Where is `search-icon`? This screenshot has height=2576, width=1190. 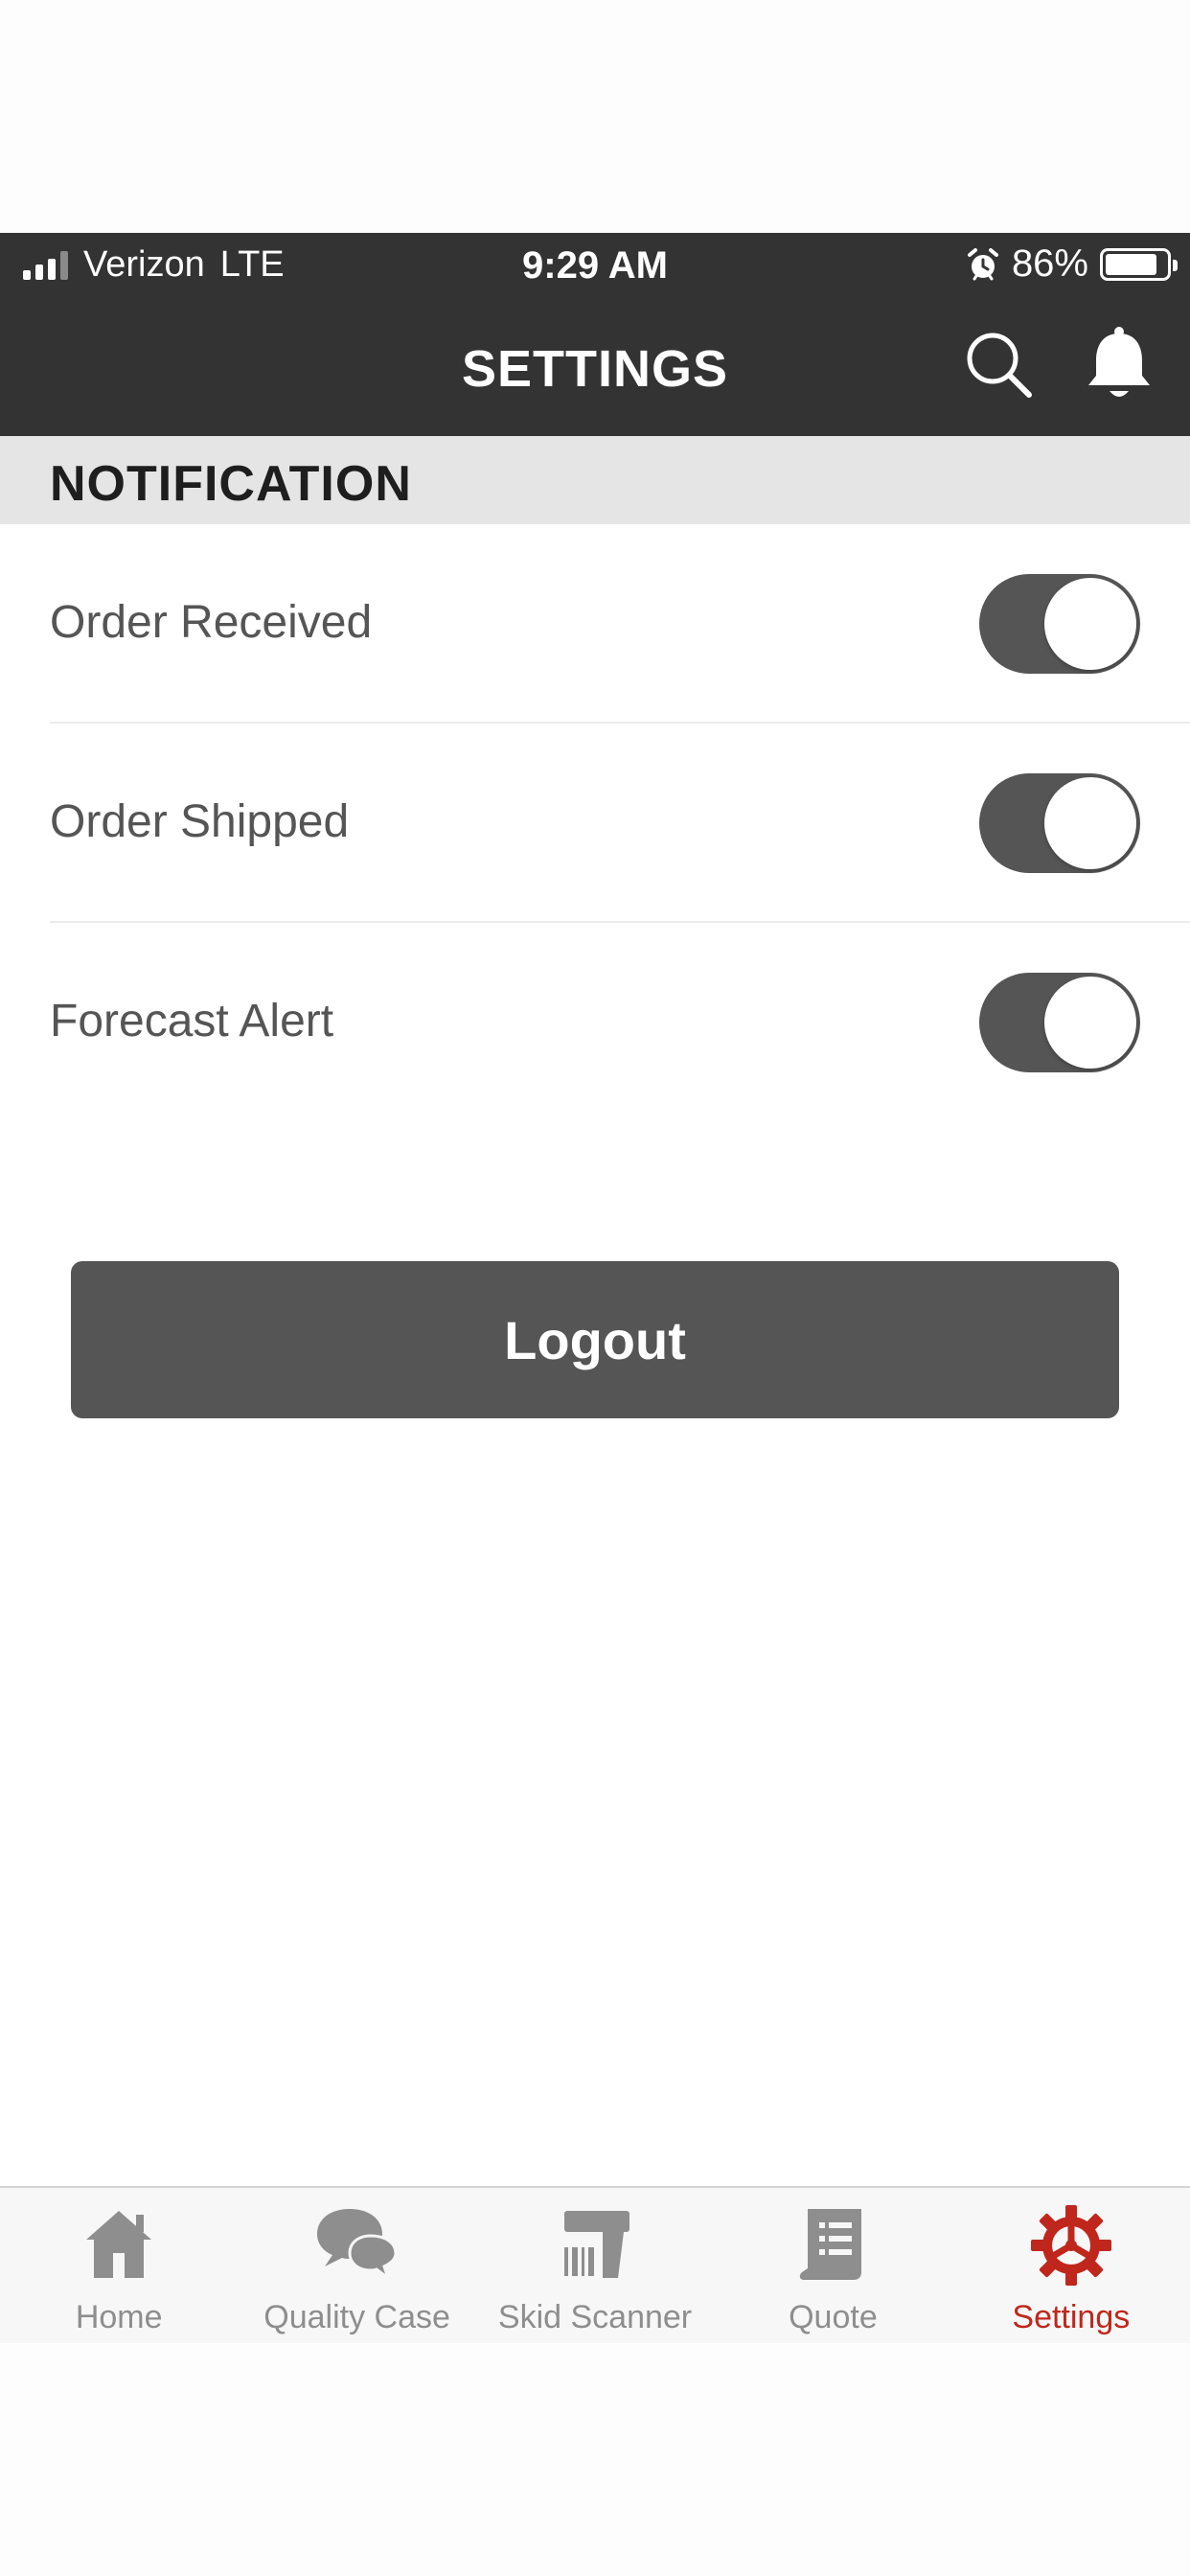
search-icon is located at coordinates (1000, 365).